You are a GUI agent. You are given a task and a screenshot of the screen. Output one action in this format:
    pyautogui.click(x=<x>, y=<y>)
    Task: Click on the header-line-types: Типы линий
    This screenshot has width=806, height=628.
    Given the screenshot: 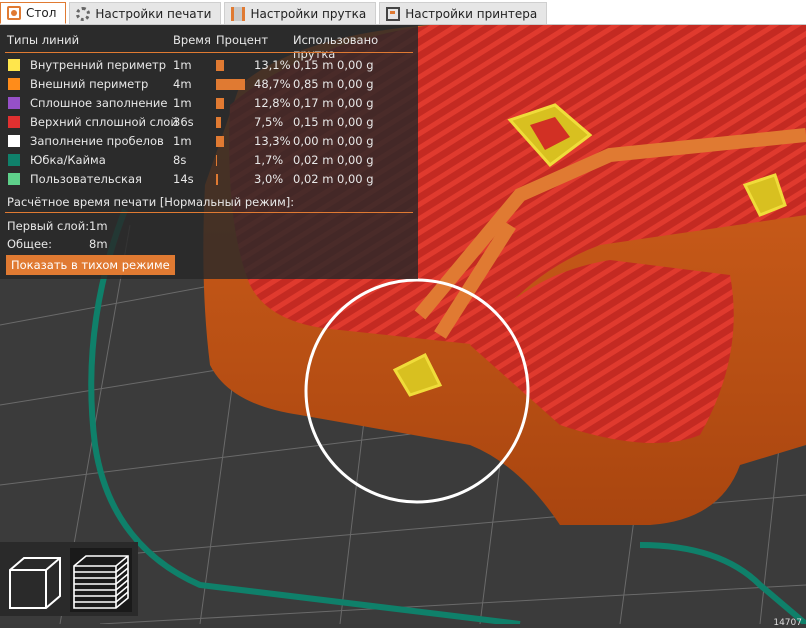 What is the action you would take?
    pyautogui.click(x=43, y=40)
    